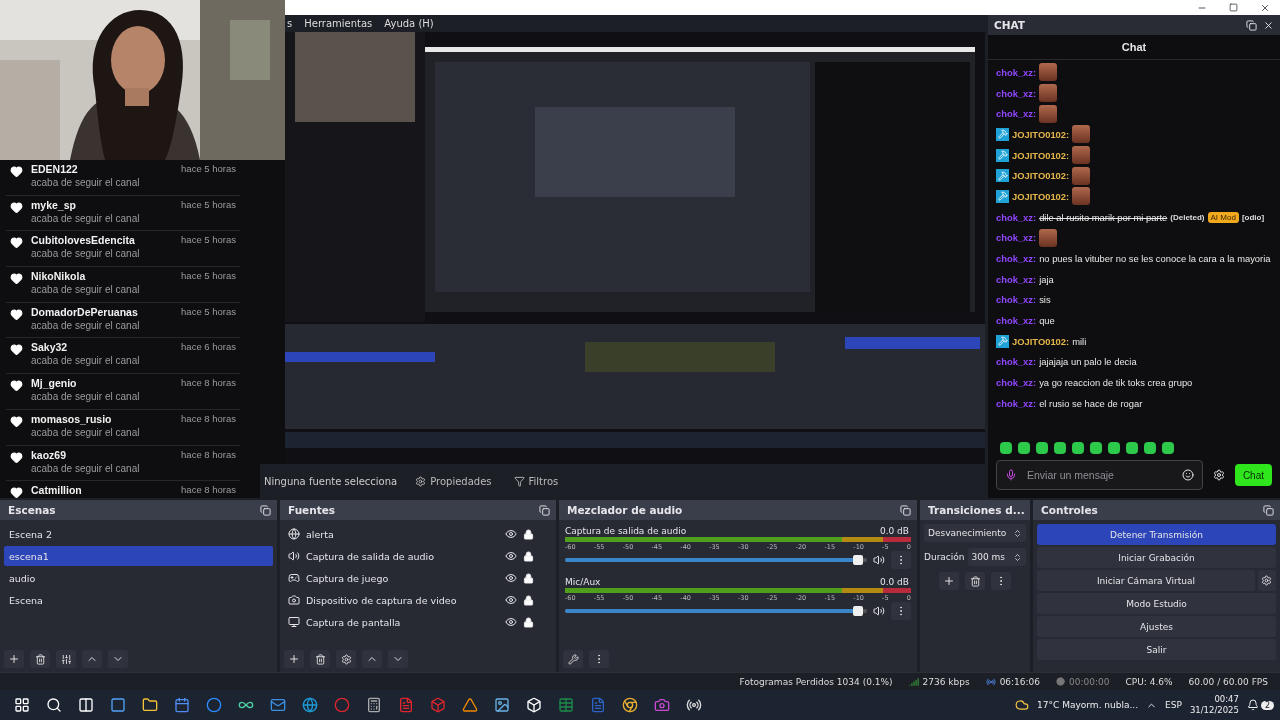 This screenshot has width=1280, height=720. I want to click on spreadsheet-icon, so click(566, 705).